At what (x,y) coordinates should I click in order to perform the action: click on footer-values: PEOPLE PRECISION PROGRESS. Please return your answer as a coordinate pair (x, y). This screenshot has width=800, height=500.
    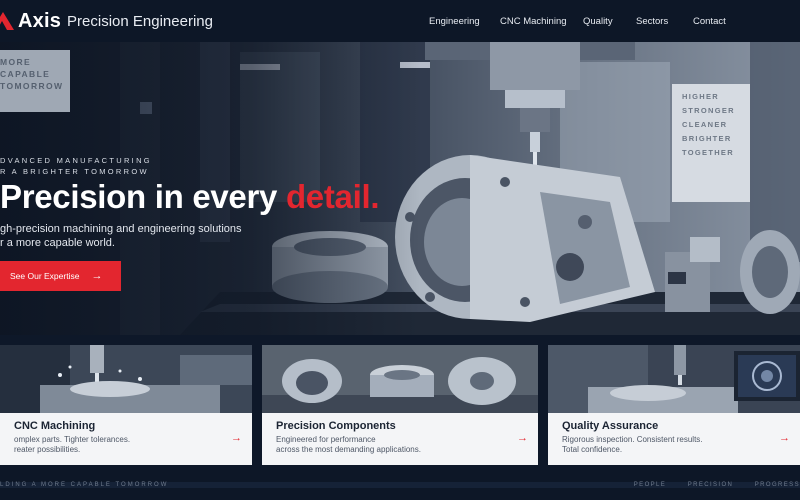
    Looking at the image, I should click on (717, 485).